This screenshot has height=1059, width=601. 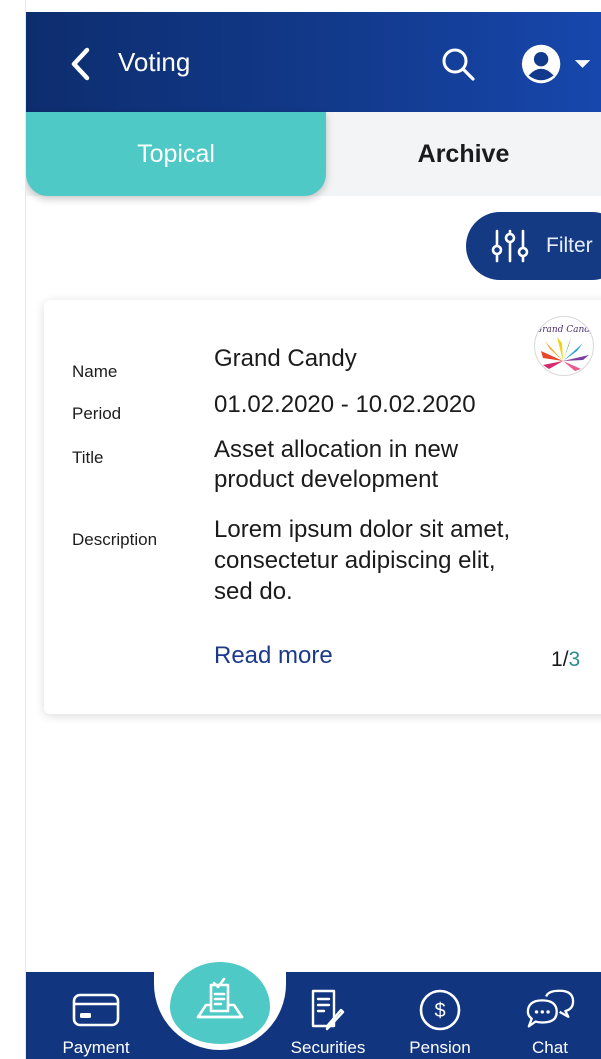 What do you see at coordinates (510, 246) in the screenshot?
I see `sliders-icon` at bounding box center [510, 246].